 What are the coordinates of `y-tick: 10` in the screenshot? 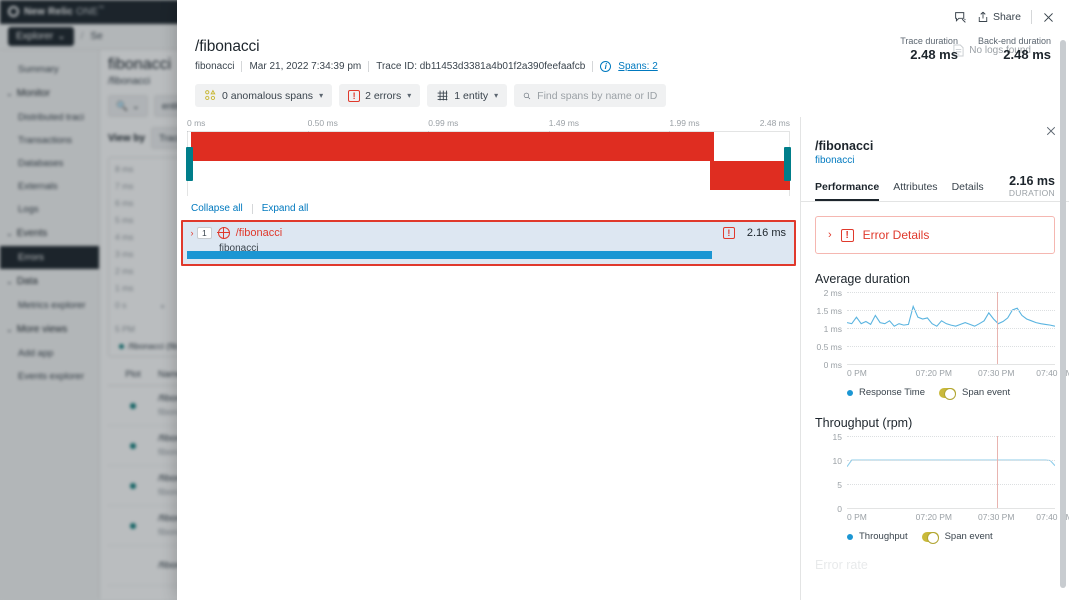 It's located at (837, 460).